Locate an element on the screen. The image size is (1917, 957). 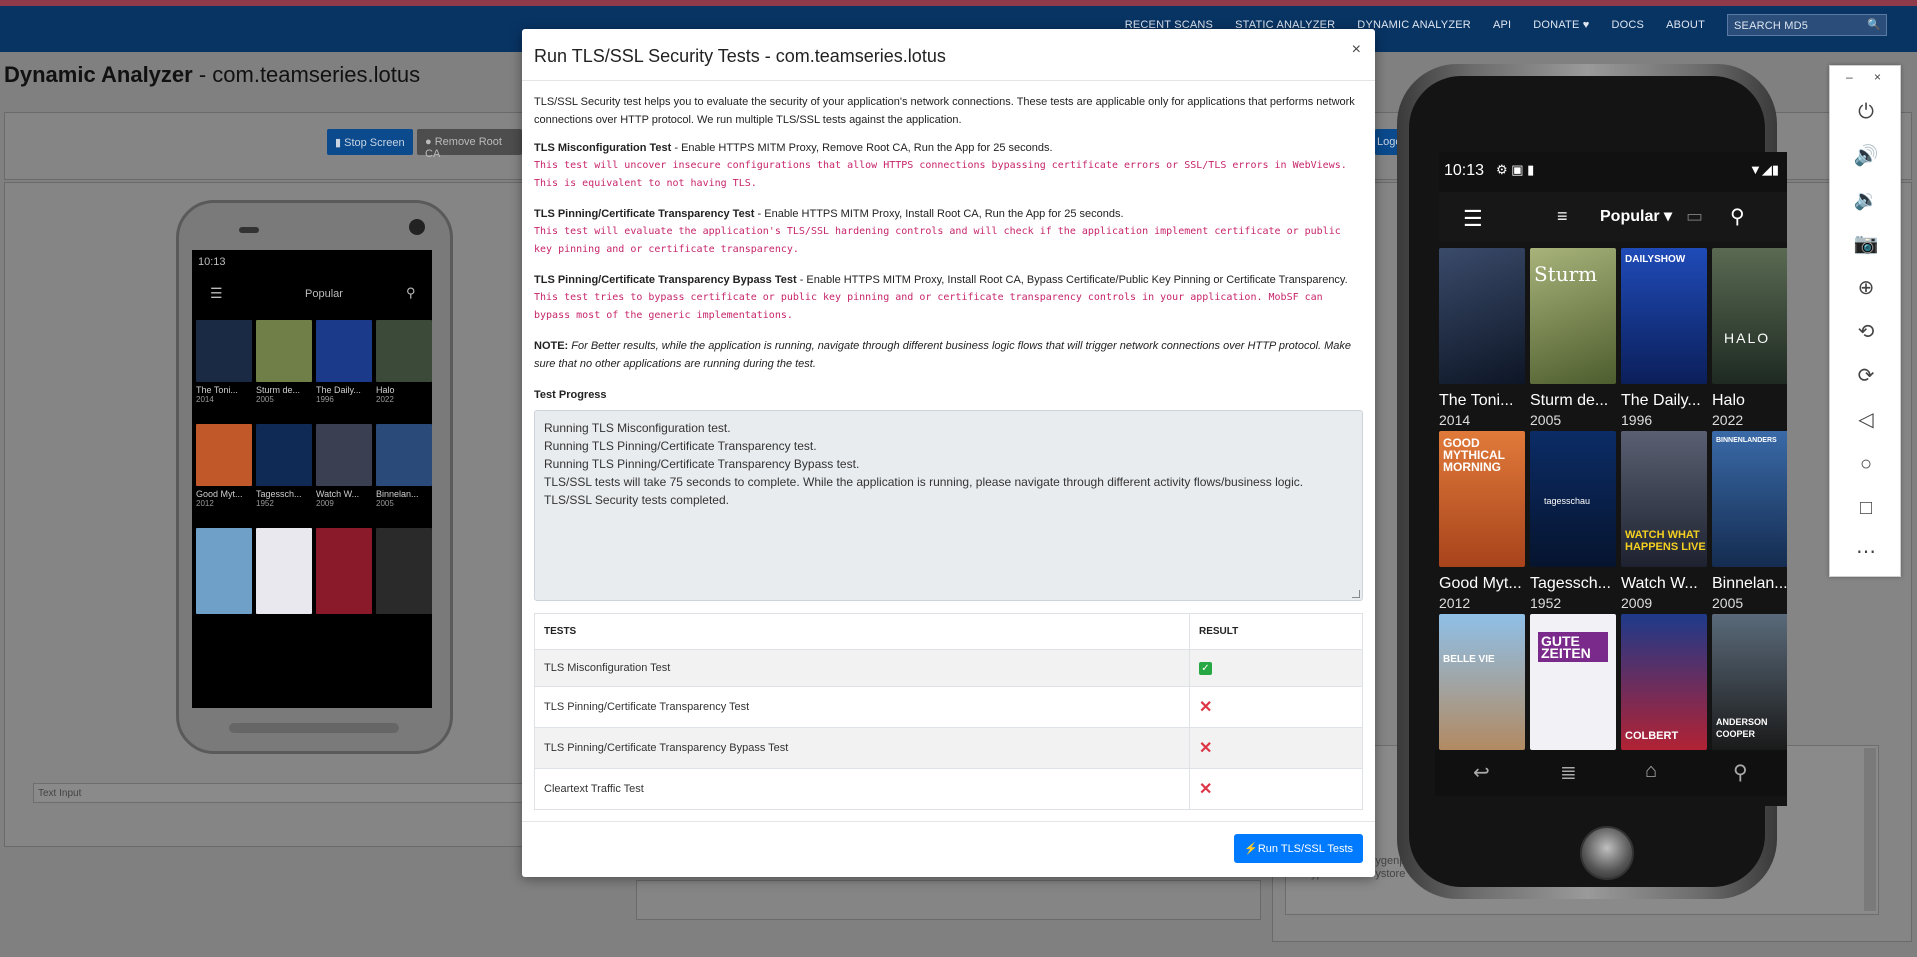
cast-icon: ▭ is located at coordinates (1694, 216).